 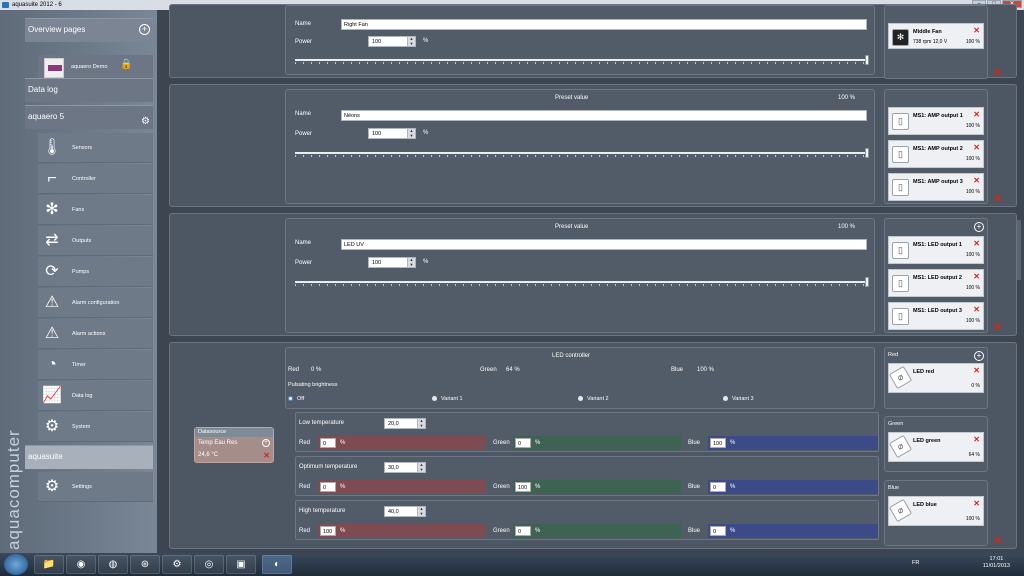 I want to click on sidebar-item-pumps: ⟳ Pumps, so click(x=95, y=272).